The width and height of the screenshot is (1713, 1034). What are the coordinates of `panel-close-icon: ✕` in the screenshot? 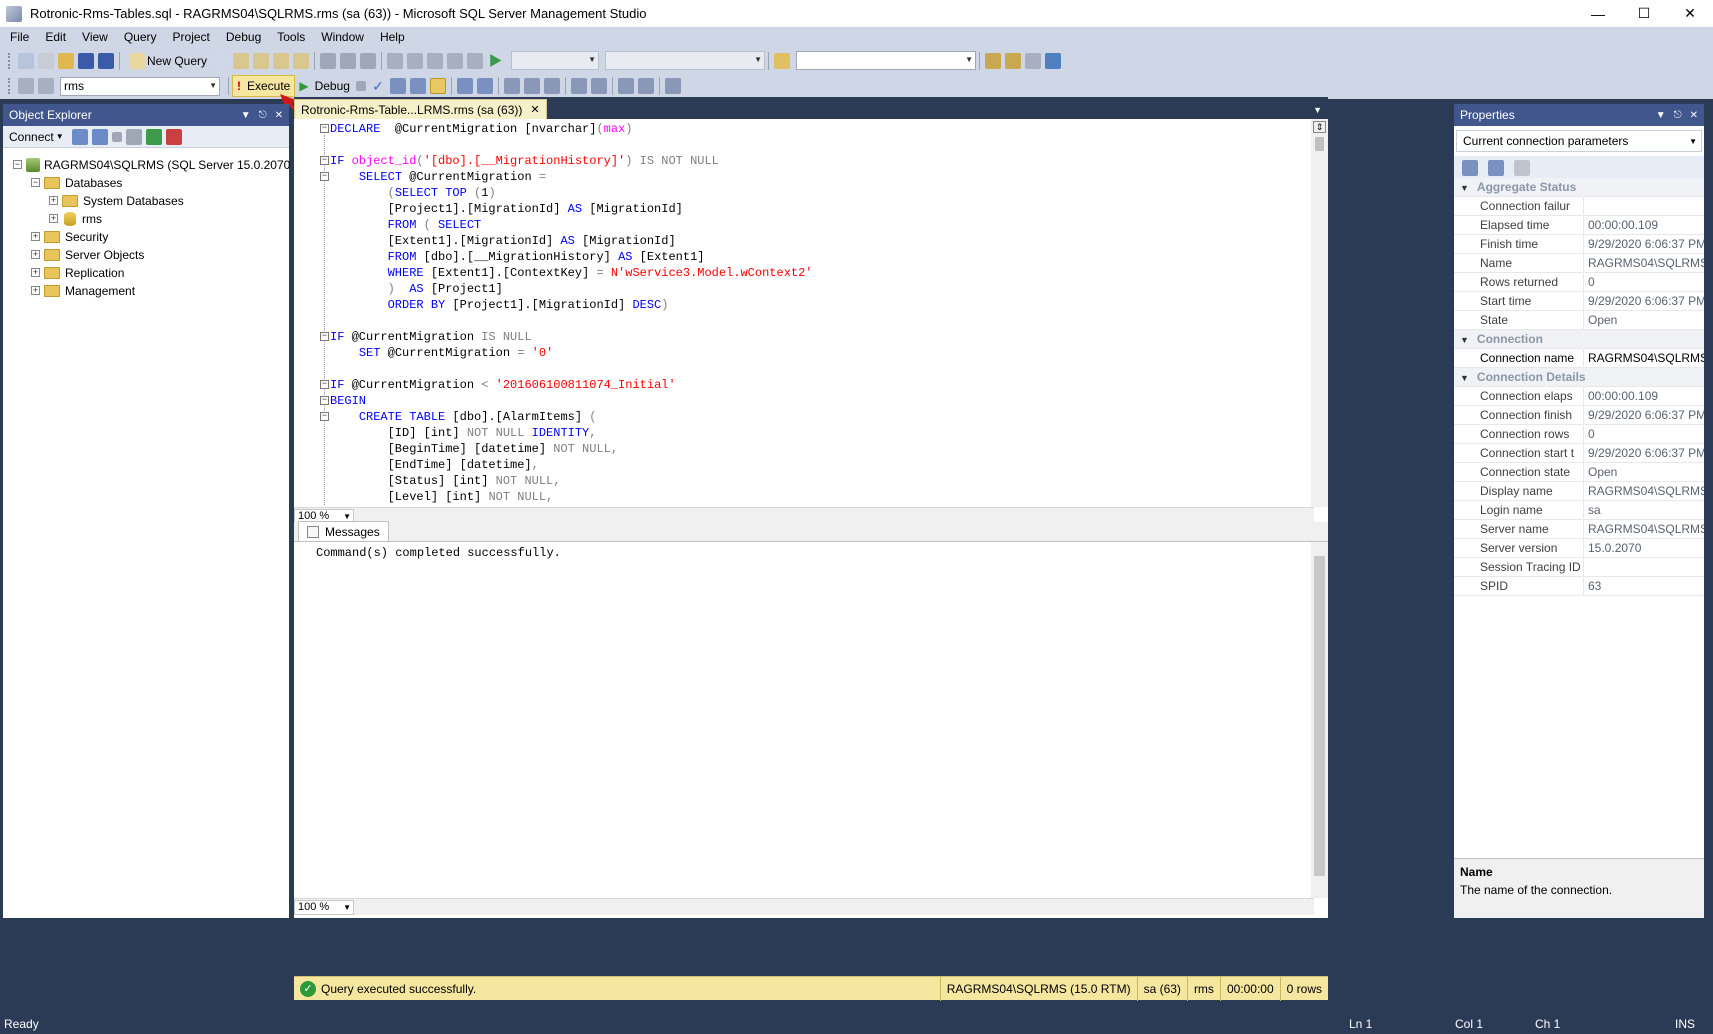 It's located at (279, 115).